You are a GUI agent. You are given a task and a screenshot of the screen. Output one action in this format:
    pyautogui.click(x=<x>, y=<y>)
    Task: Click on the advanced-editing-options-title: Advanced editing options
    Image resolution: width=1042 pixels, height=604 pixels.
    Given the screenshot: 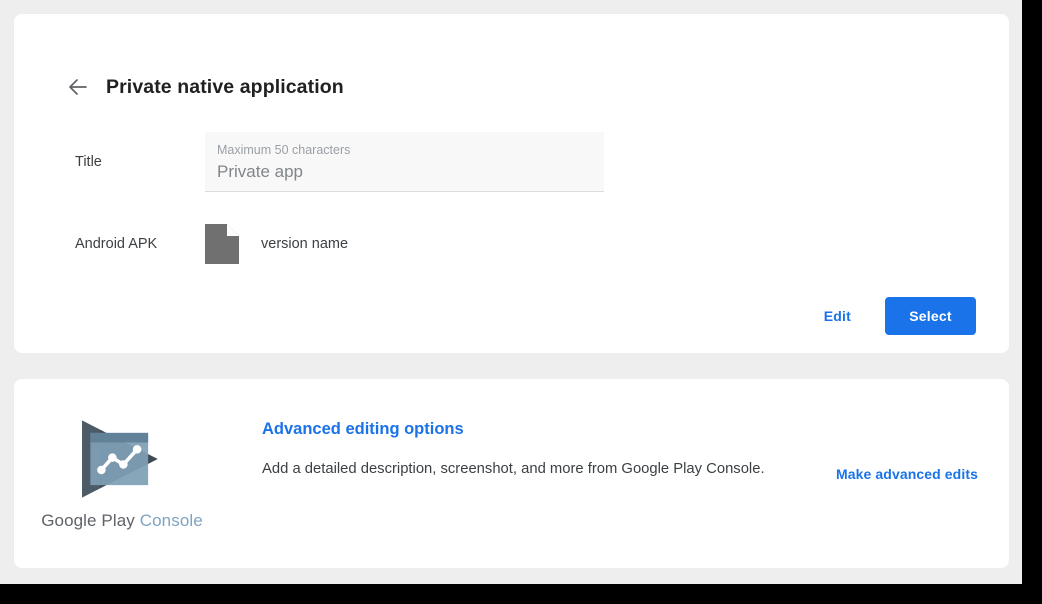 What is the action you would take?
    pyautogui.click(x=363, y=429)
    